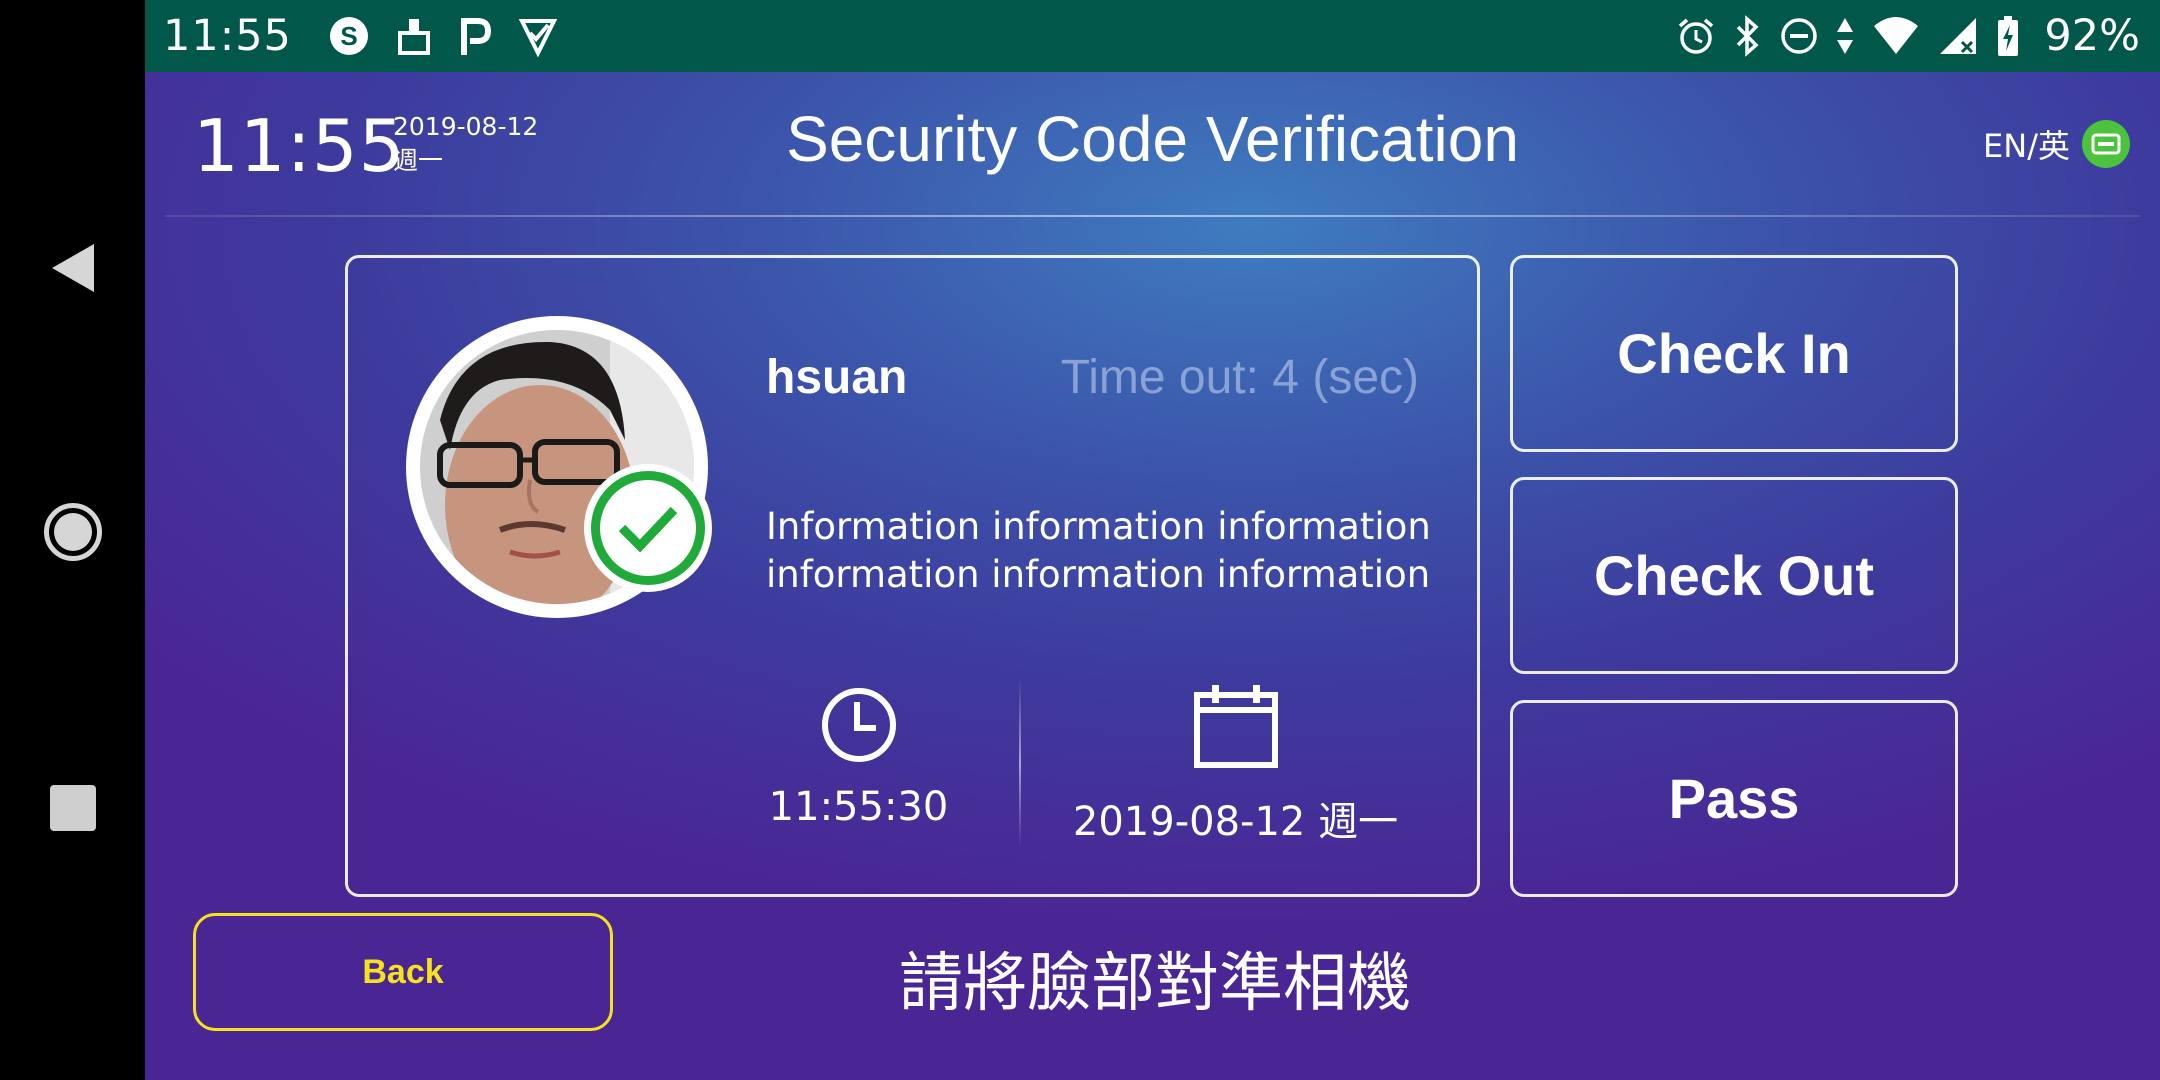 Image resolution: width=2160 pixels, height=1080 pixels. I want to click on recents-square-icon, so click(72, 808).